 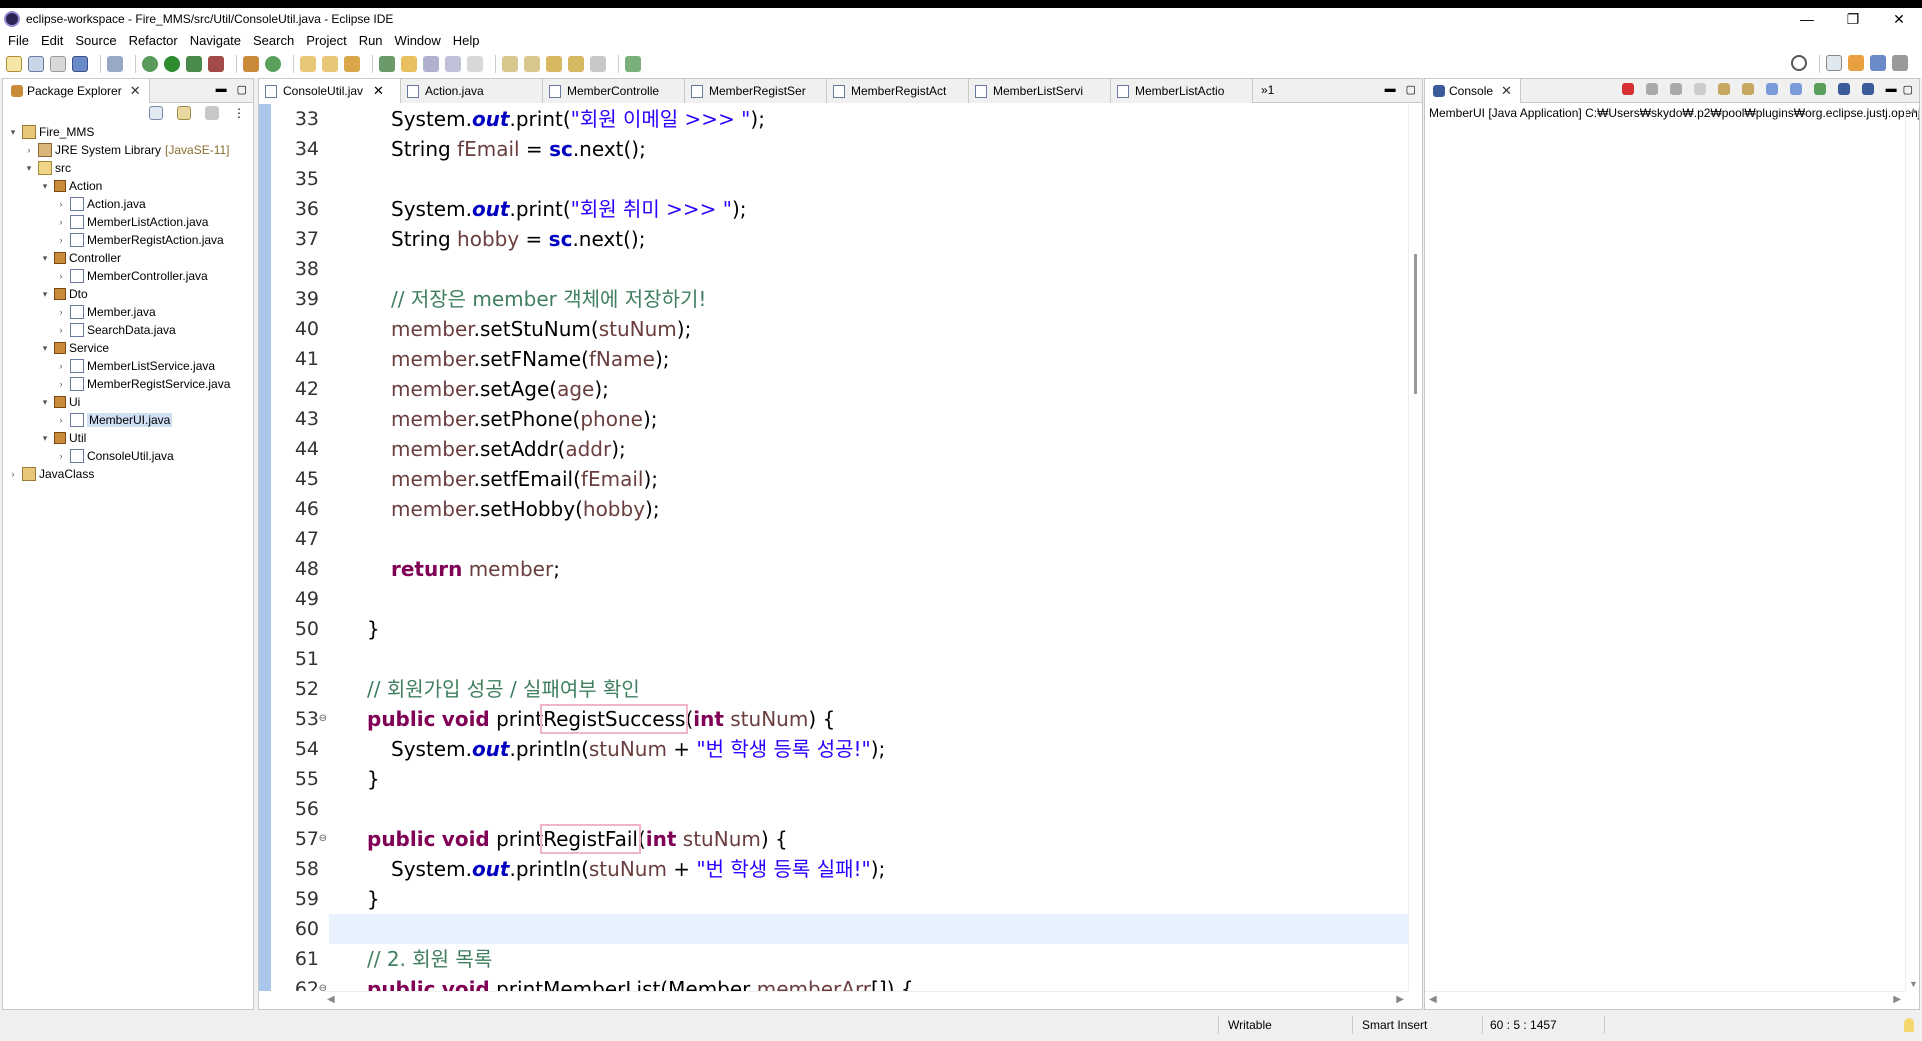 I want to click on terminate-icon, so click(x=1627, y=89).